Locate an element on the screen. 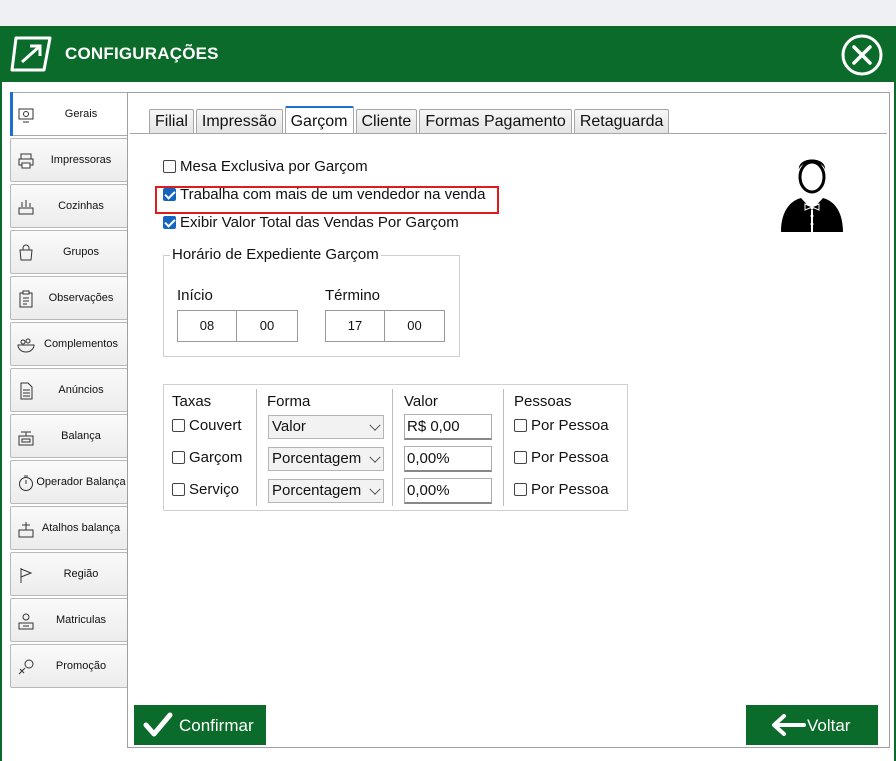  sidebar-item-label: Balança is located at coordinates (81, 436).